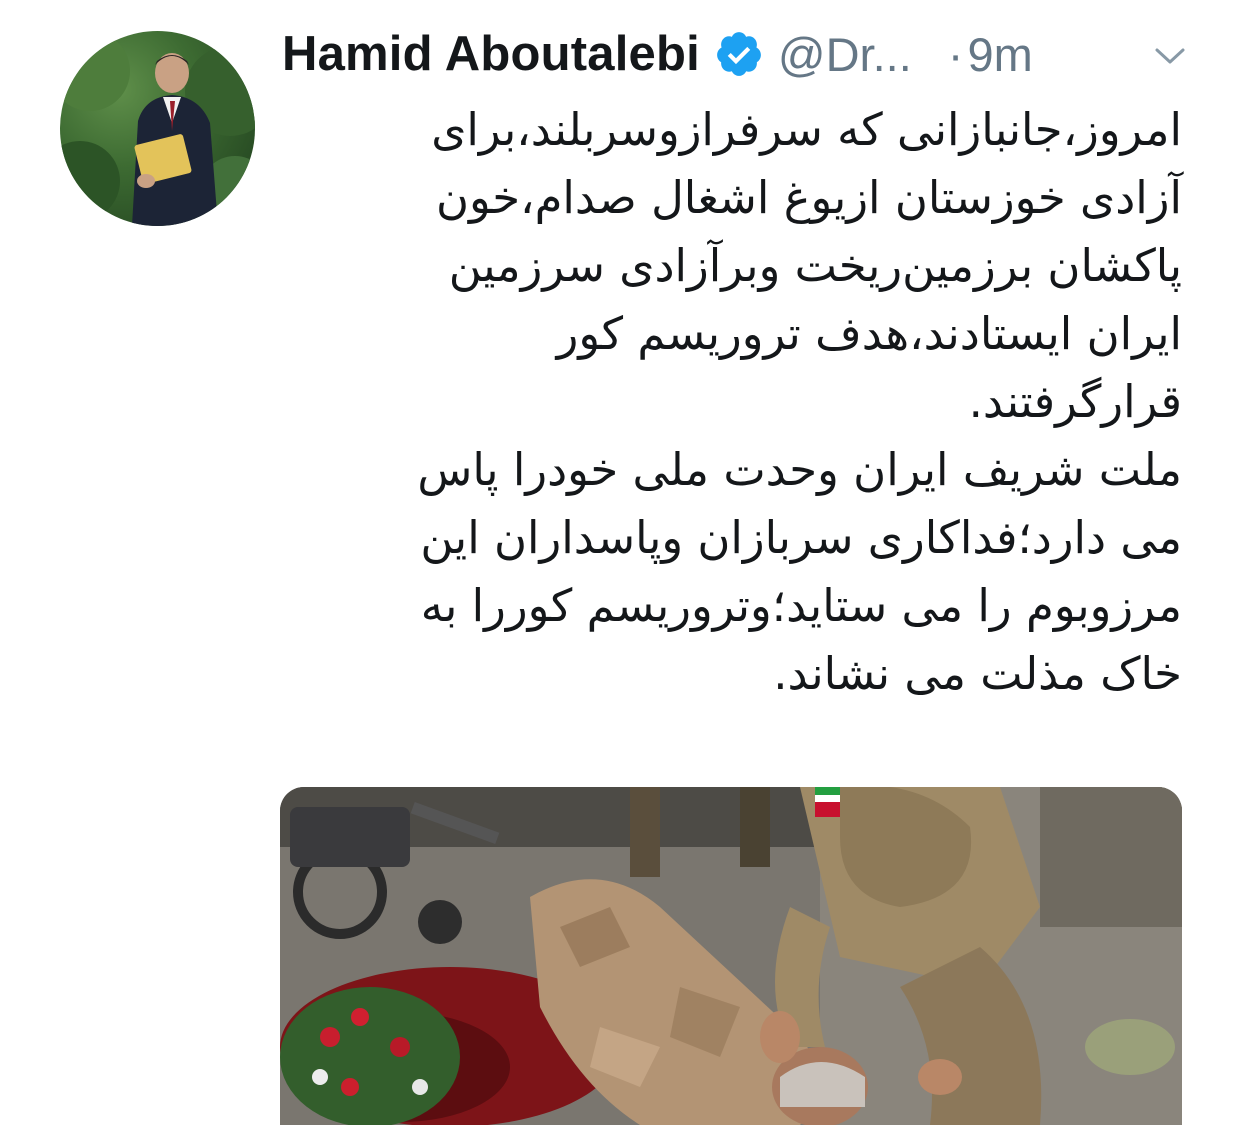 The width and height of the screenshot is (1242, 1125). What do you see at coordinates (157, 128) in the screenshot?
I see `author-avatar` at bounding box center [157, 128].